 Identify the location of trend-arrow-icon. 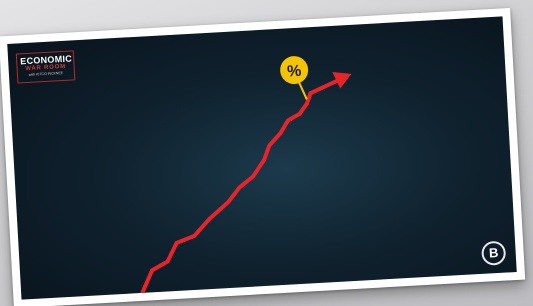
(325, 86).